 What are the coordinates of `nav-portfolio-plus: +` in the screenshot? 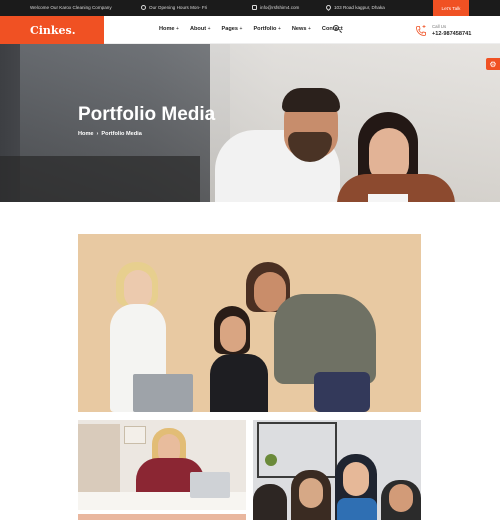 It's located at (279, 29).